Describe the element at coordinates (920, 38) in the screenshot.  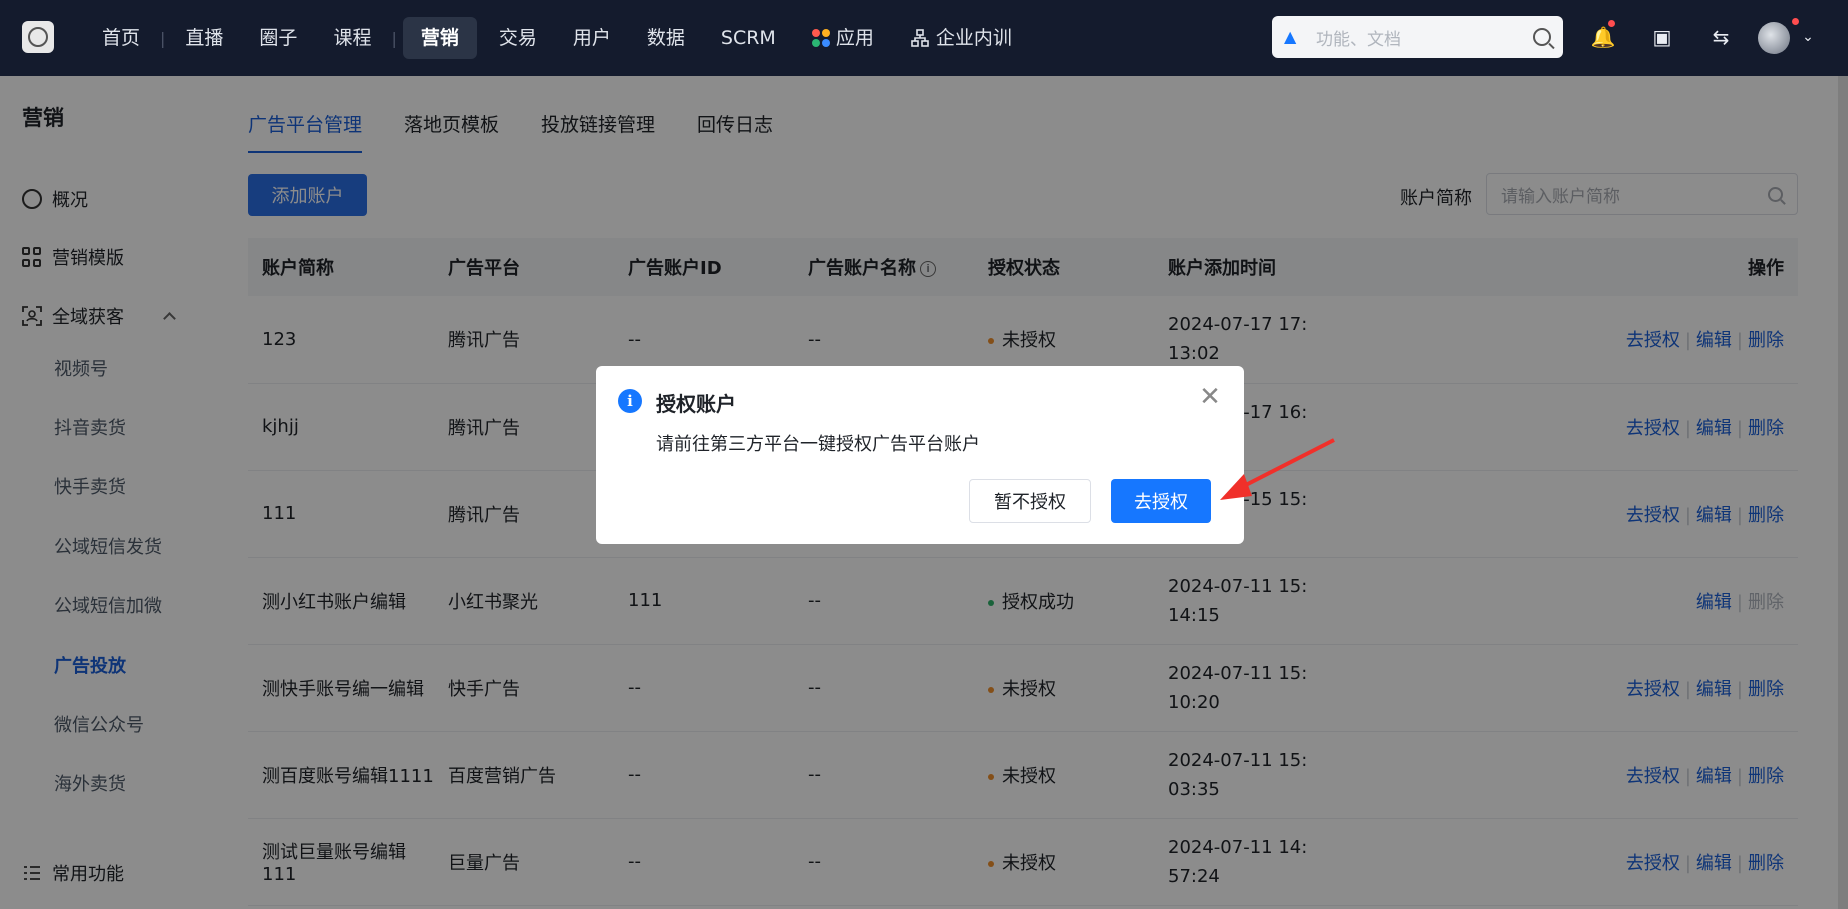
I see `org-chart-icon` at that location.